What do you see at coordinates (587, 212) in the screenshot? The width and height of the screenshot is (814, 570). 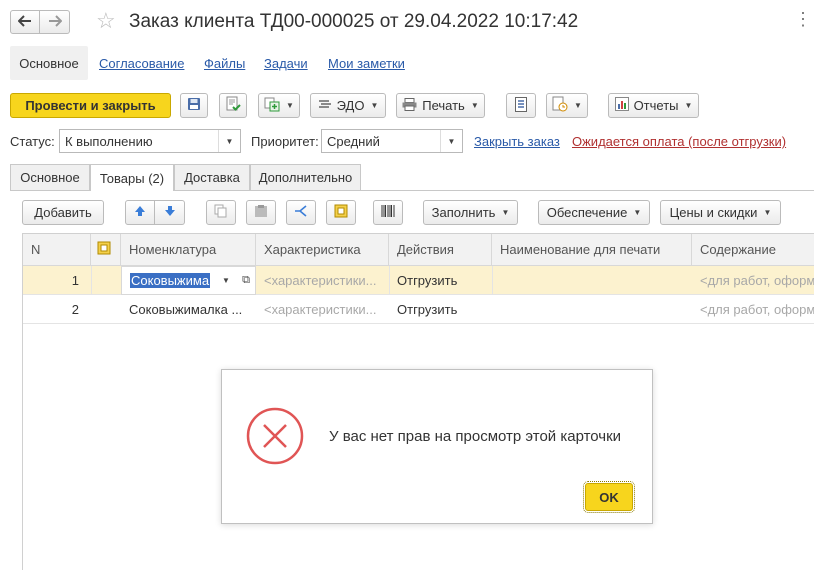 I see `supply-label: Обеспечение` at bounding box center [587, 212].